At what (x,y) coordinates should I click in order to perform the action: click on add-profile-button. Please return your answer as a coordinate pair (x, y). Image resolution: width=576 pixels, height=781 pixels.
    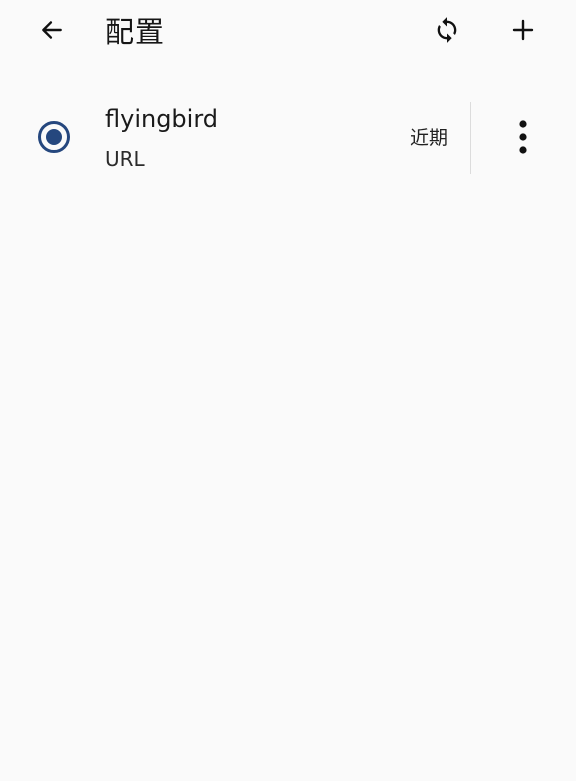
    Looking at the image, I should click on (523, 30).